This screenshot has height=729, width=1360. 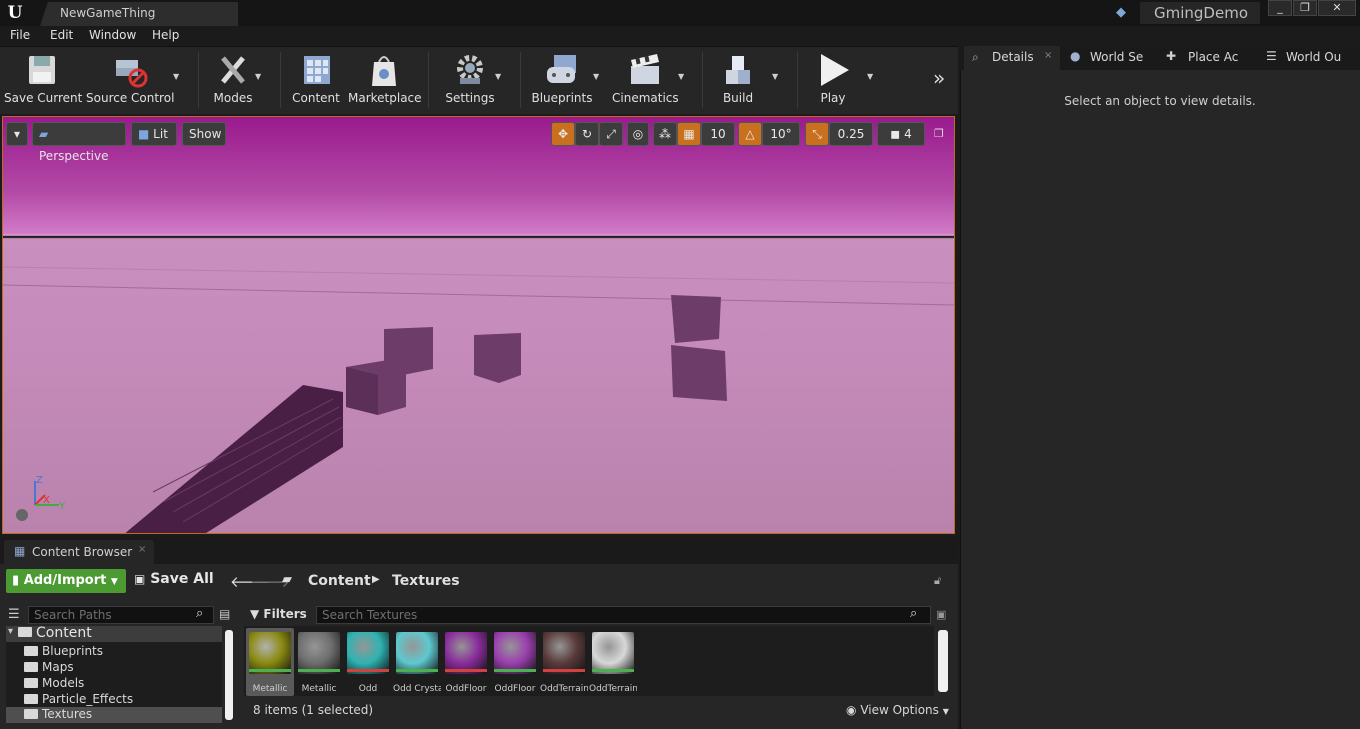 I want to click on modes-label: Modes, so click(x=233, y=98).